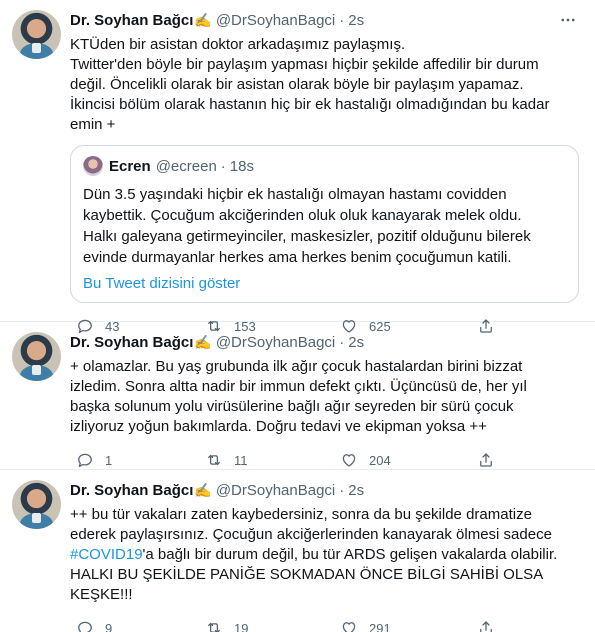  I want to click on reply-count: 9, so click(109, 626).